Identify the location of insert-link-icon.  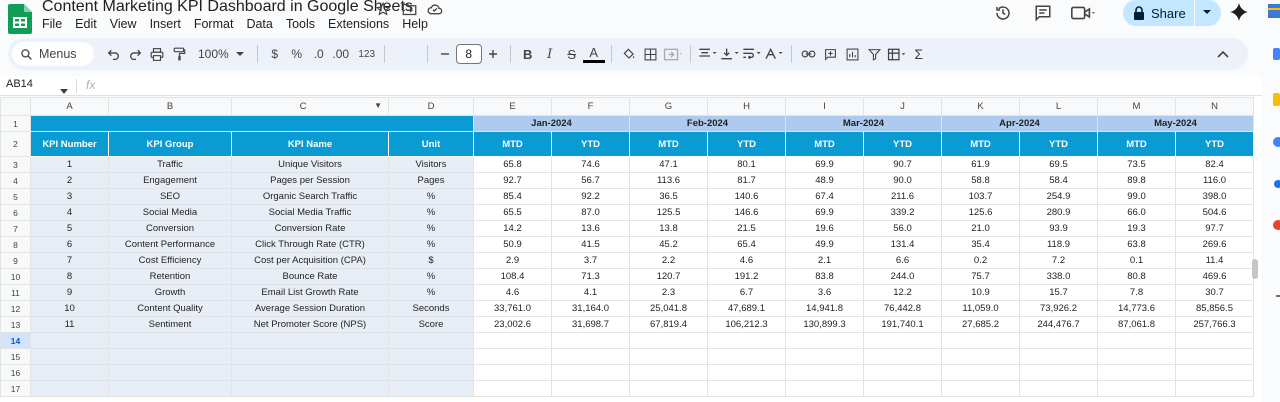
(809, 54).